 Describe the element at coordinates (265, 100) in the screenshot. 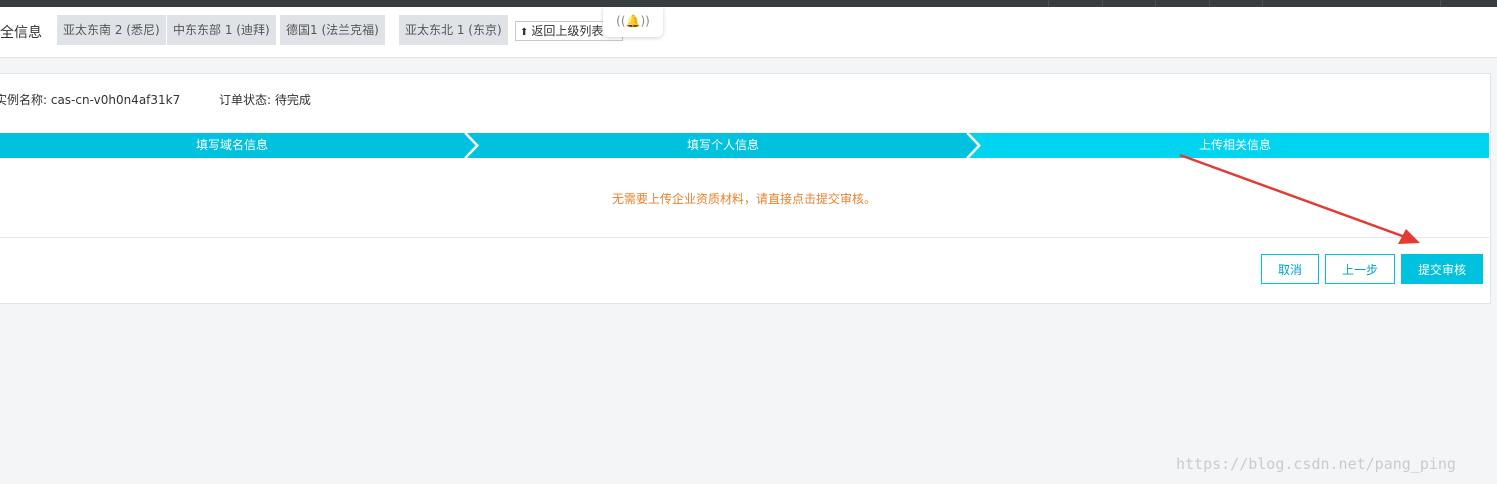

I see `order-status: 订单状态: 待完成` at that location.